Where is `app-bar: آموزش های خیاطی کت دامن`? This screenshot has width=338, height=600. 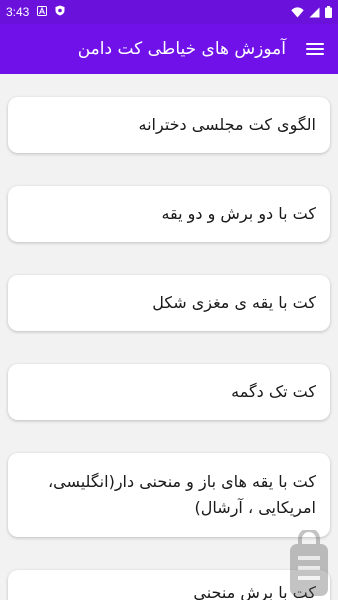 app-bar: آموزش های خیاطی کت دامن is located at coordinates (169, 49).